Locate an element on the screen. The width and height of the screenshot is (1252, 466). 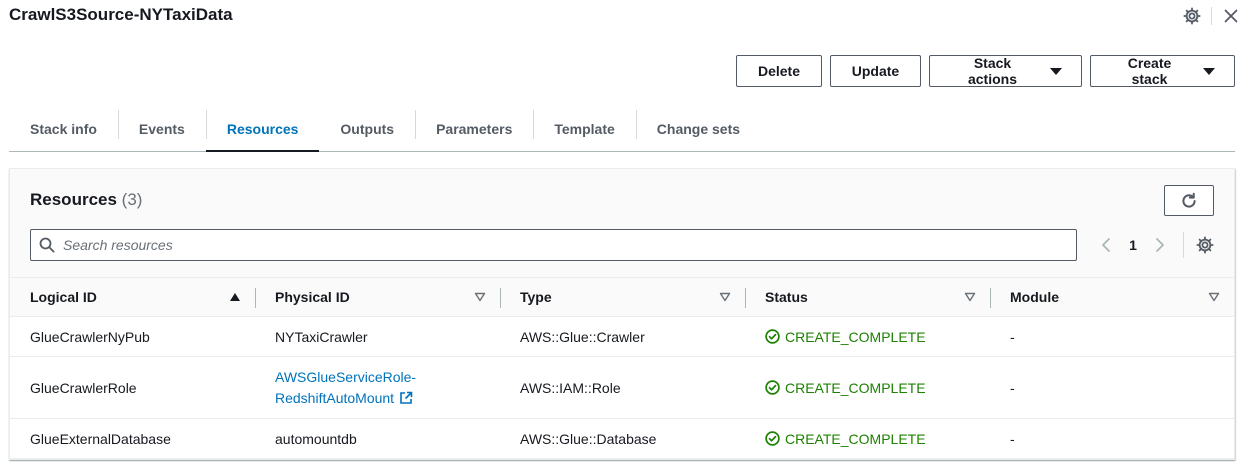
tab-label: Events is located at coordinates (161, 128).